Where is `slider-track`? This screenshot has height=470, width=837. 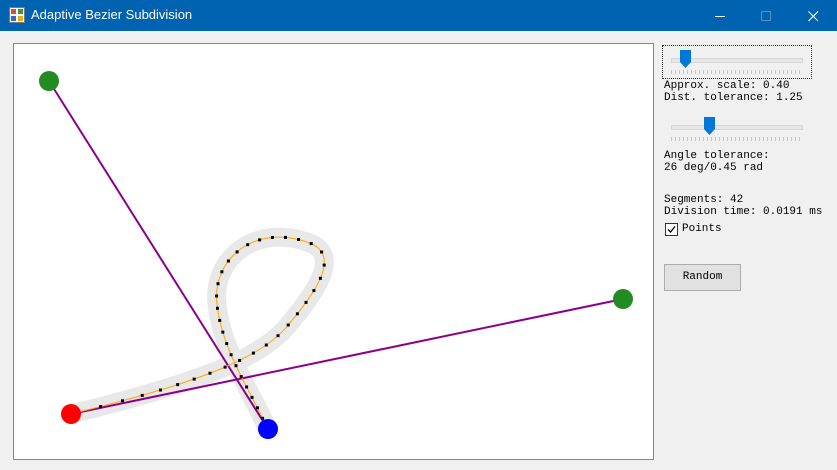
slider-track is located at coordinates (737, 127).